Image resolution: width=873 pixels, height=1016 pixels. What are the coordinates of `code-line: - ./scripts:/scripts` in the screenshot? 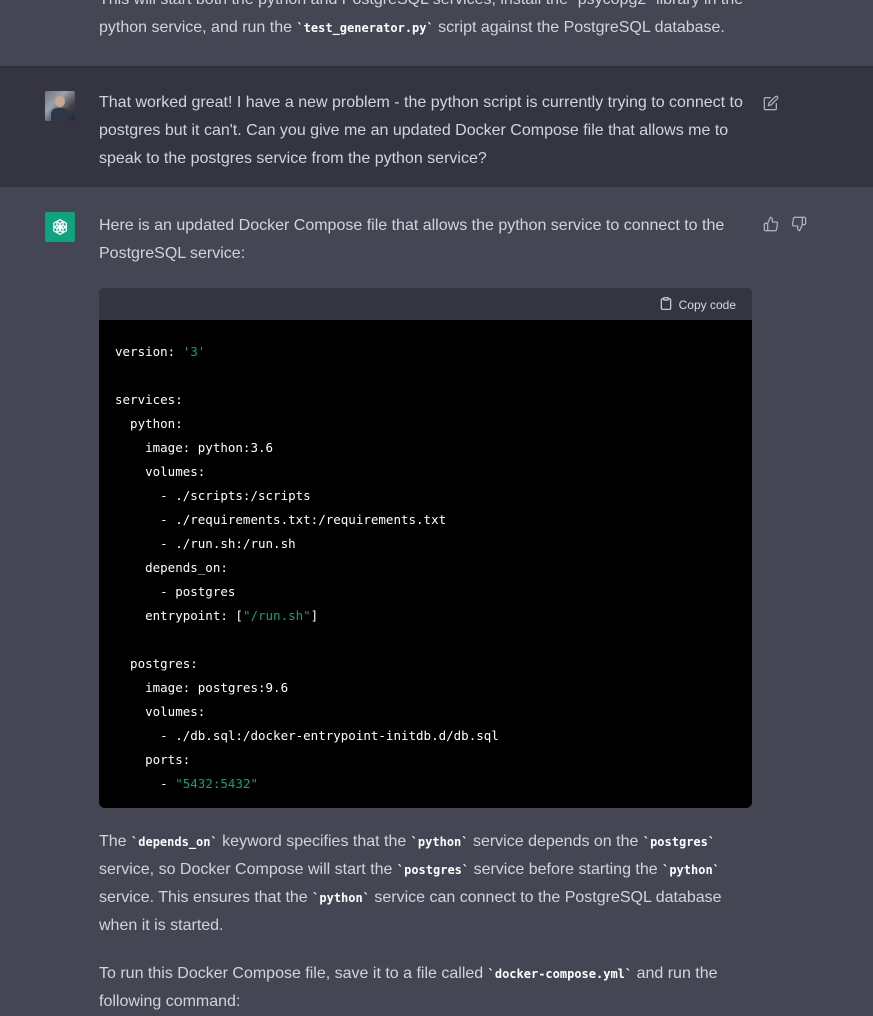 It's located at (213, 495).